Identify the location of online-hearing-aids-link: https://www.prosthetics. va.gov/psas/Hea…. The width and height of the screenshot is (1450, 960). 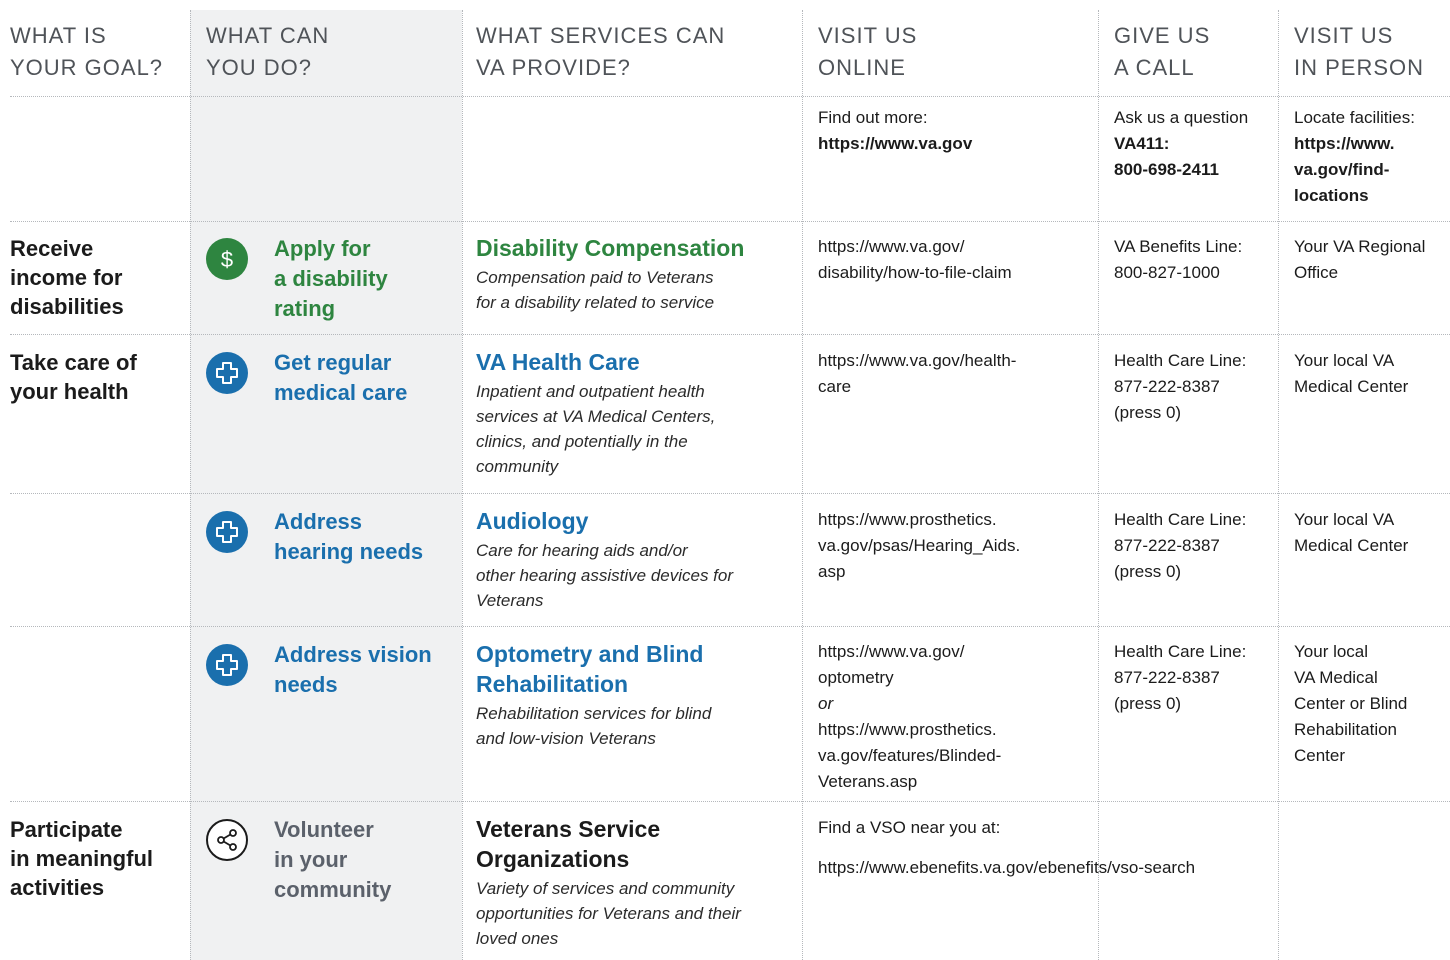
(919, 546).